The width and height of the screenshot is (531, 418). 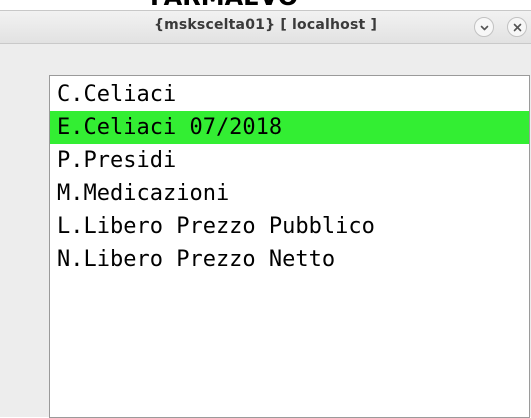 What do you see at coordinates (289, 193) in the screenshot?
I see `list-item-medicazioni: M.Medicazioni` at bounding box center [289, 193].